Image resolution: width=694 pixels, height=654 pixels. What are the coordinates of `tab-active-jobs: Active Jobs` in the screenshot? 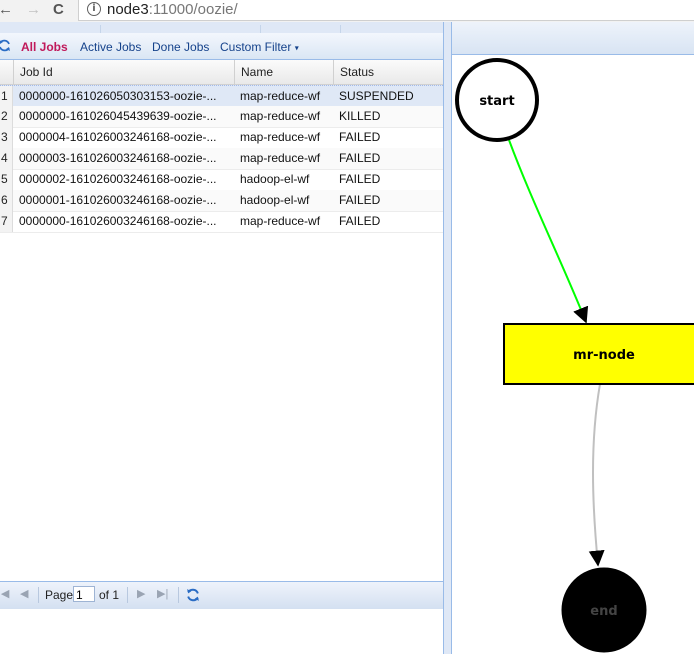 It's located at (110, 47).